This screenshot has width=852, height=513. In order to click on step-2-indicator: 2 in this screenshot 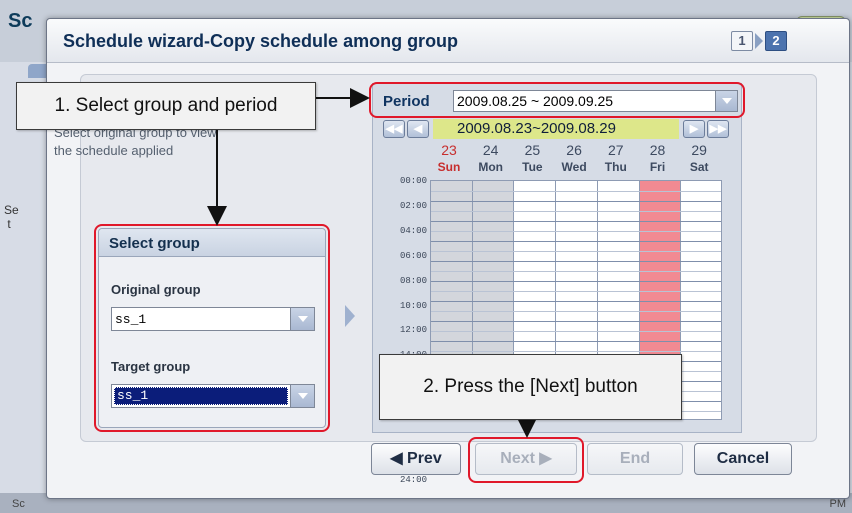, I will do `click(776, 41)`.